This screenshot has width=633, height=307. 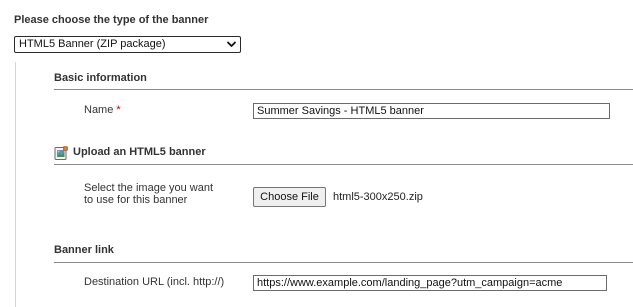 I want to click on name-input-value: Summer Savings - HTML5 banner, so click(x=340, y=111).